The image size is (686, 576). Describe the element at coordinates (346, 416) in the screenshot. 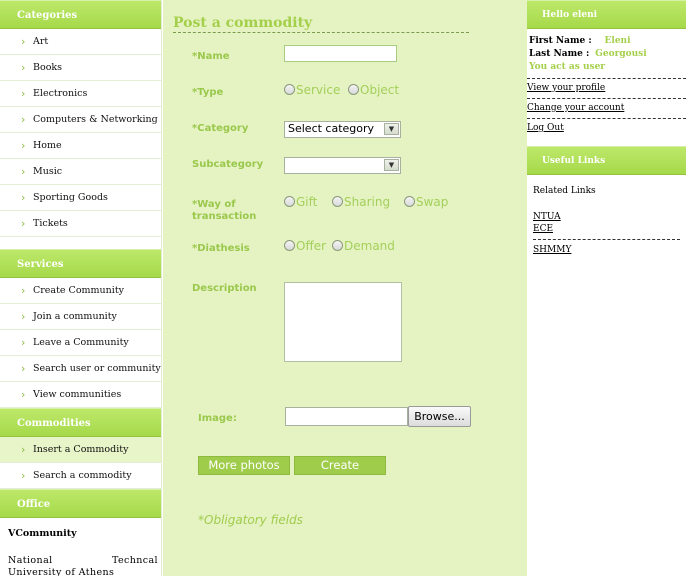

I see `image-file-input` at that location.